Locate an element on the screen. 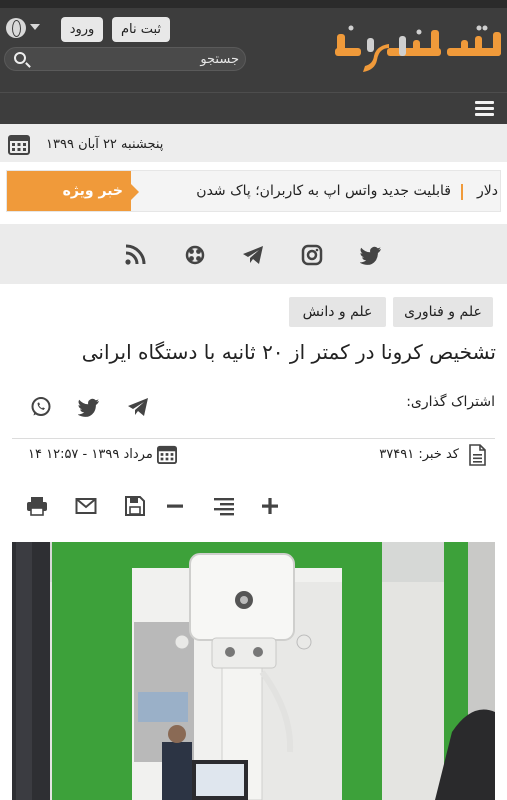  register-button: ثبت نام is located at coordinates (141, 29).